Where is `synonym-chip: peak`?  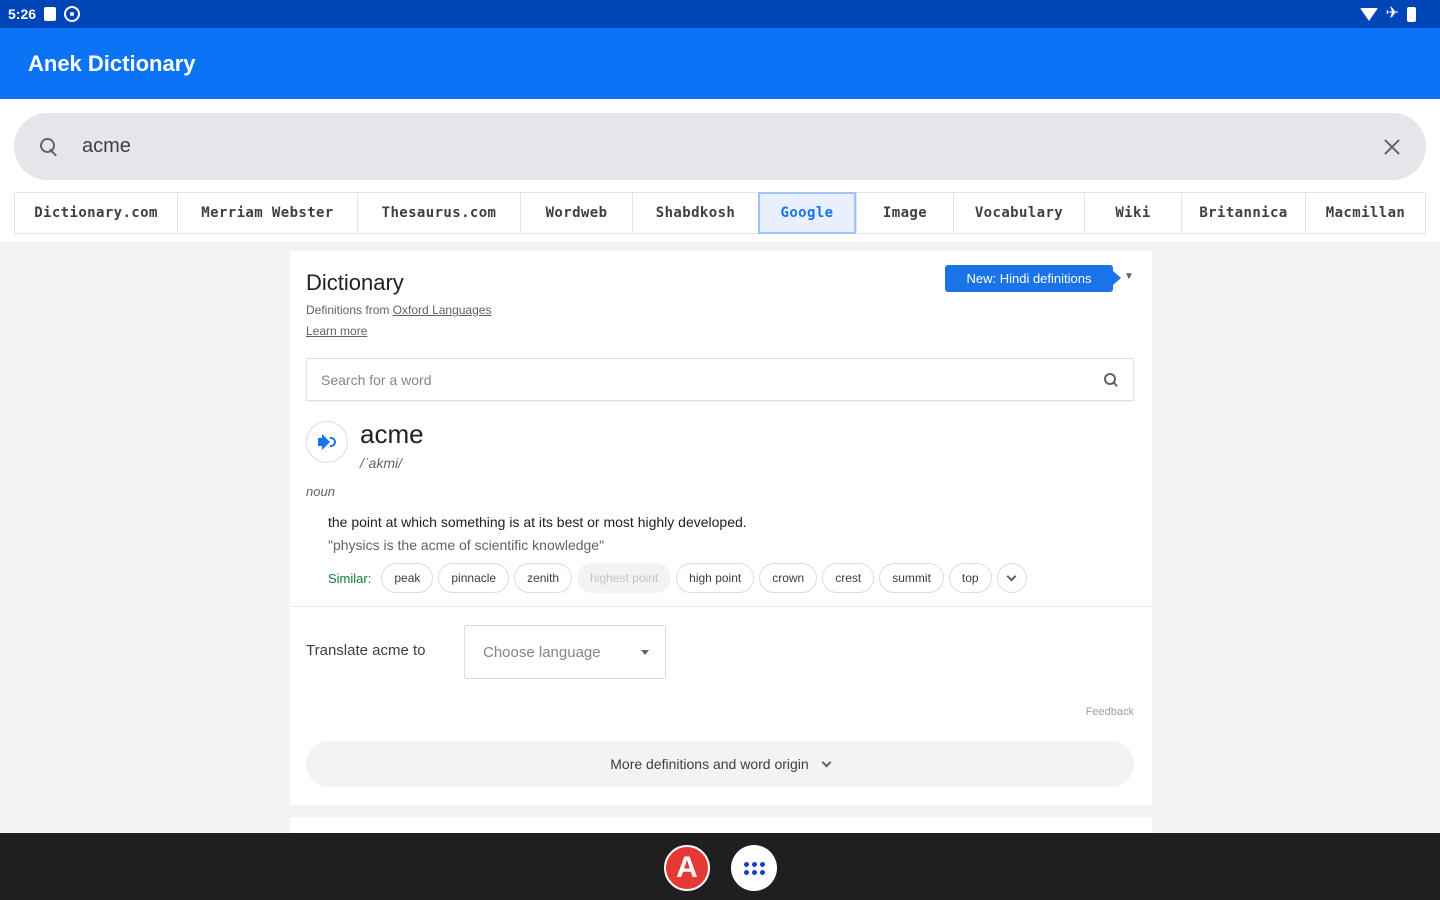
synonym-chip: peak is located at coordinates (407, 578).